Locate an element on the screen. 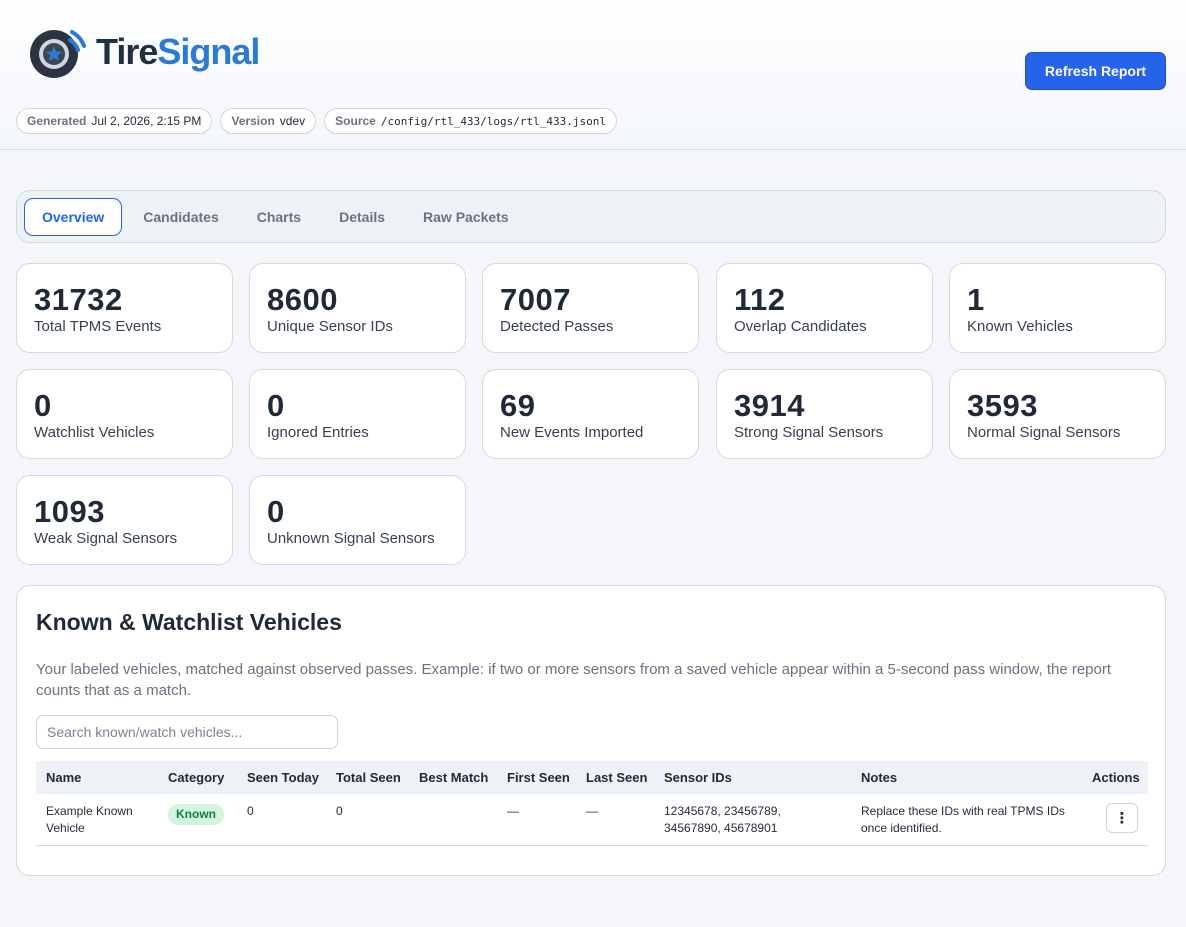  stat-value: 1093 is located at coordinates (69, 511).